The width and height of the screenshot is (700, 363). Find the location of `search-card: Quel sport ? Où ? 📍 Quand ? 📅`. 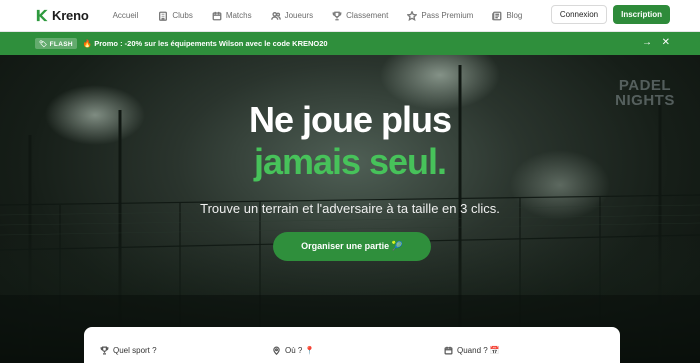

search-card: Quel sport ? Où ? 📍 Quand ? 📅 is located at coordinates (352, 345).